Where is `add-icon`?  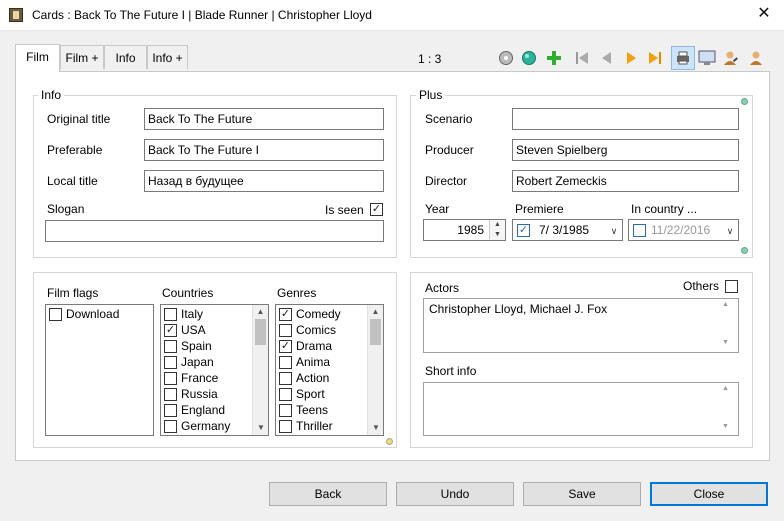 add-icon is located at coordinates (554, 58).